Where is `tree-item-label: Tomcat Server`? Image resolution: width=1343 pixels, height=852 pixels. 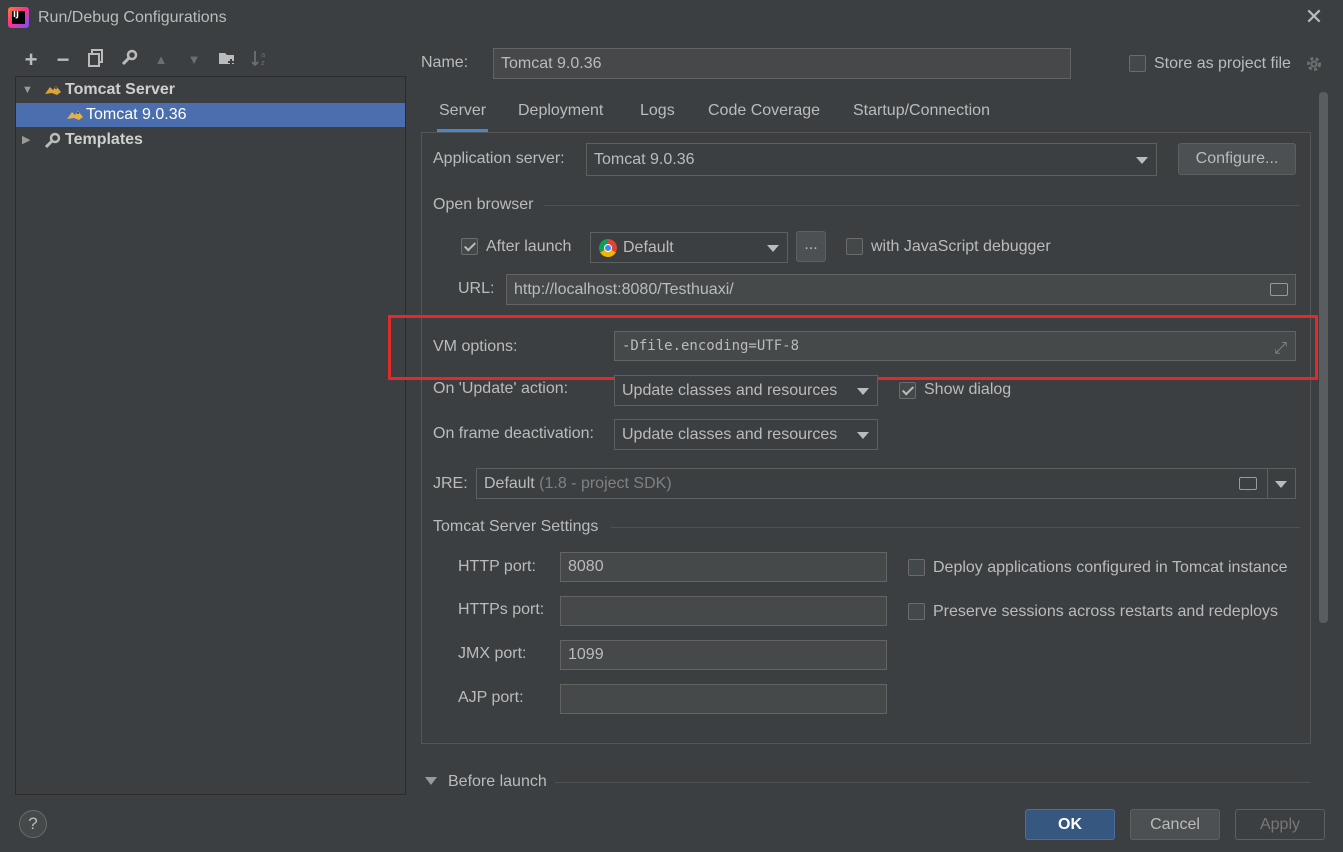 tree-item-label: Tomcat Server is located at coordinates (120, 89).